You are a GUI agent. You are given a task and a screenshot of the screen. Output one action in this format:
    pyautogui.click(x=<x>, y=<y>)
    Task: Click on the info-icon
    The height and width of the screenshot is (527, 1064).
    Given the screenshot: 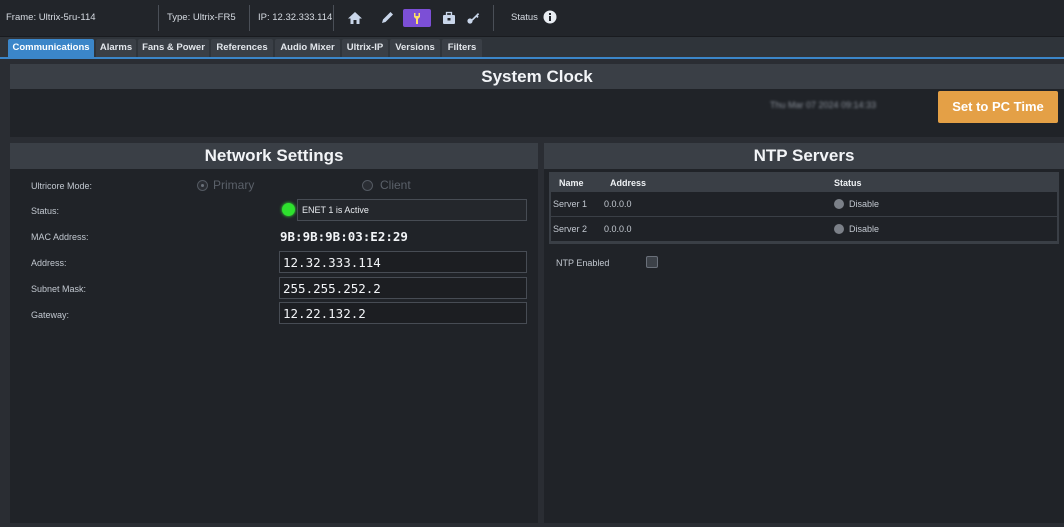 What is the action you would take?
    pyautogui.click(x=550, y=17)
    